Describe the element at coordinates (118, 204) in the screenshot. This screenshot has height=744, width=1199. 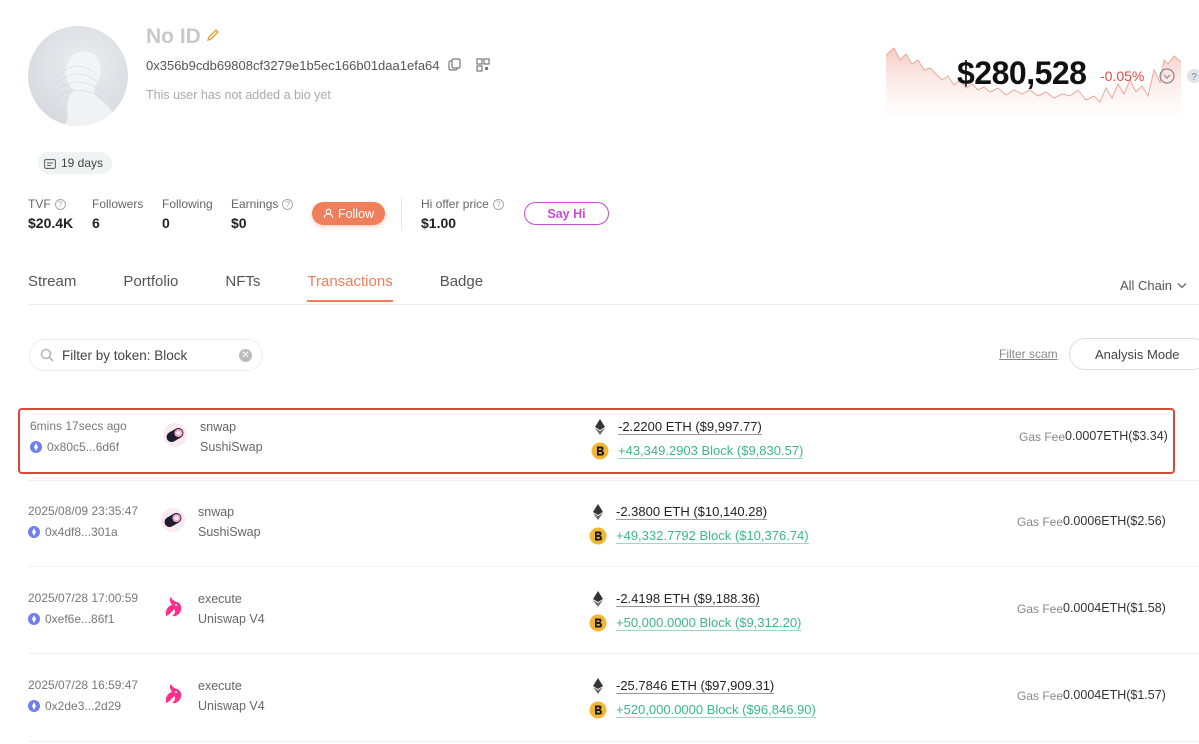
I see `stat-followers-label: Followers` at that location.